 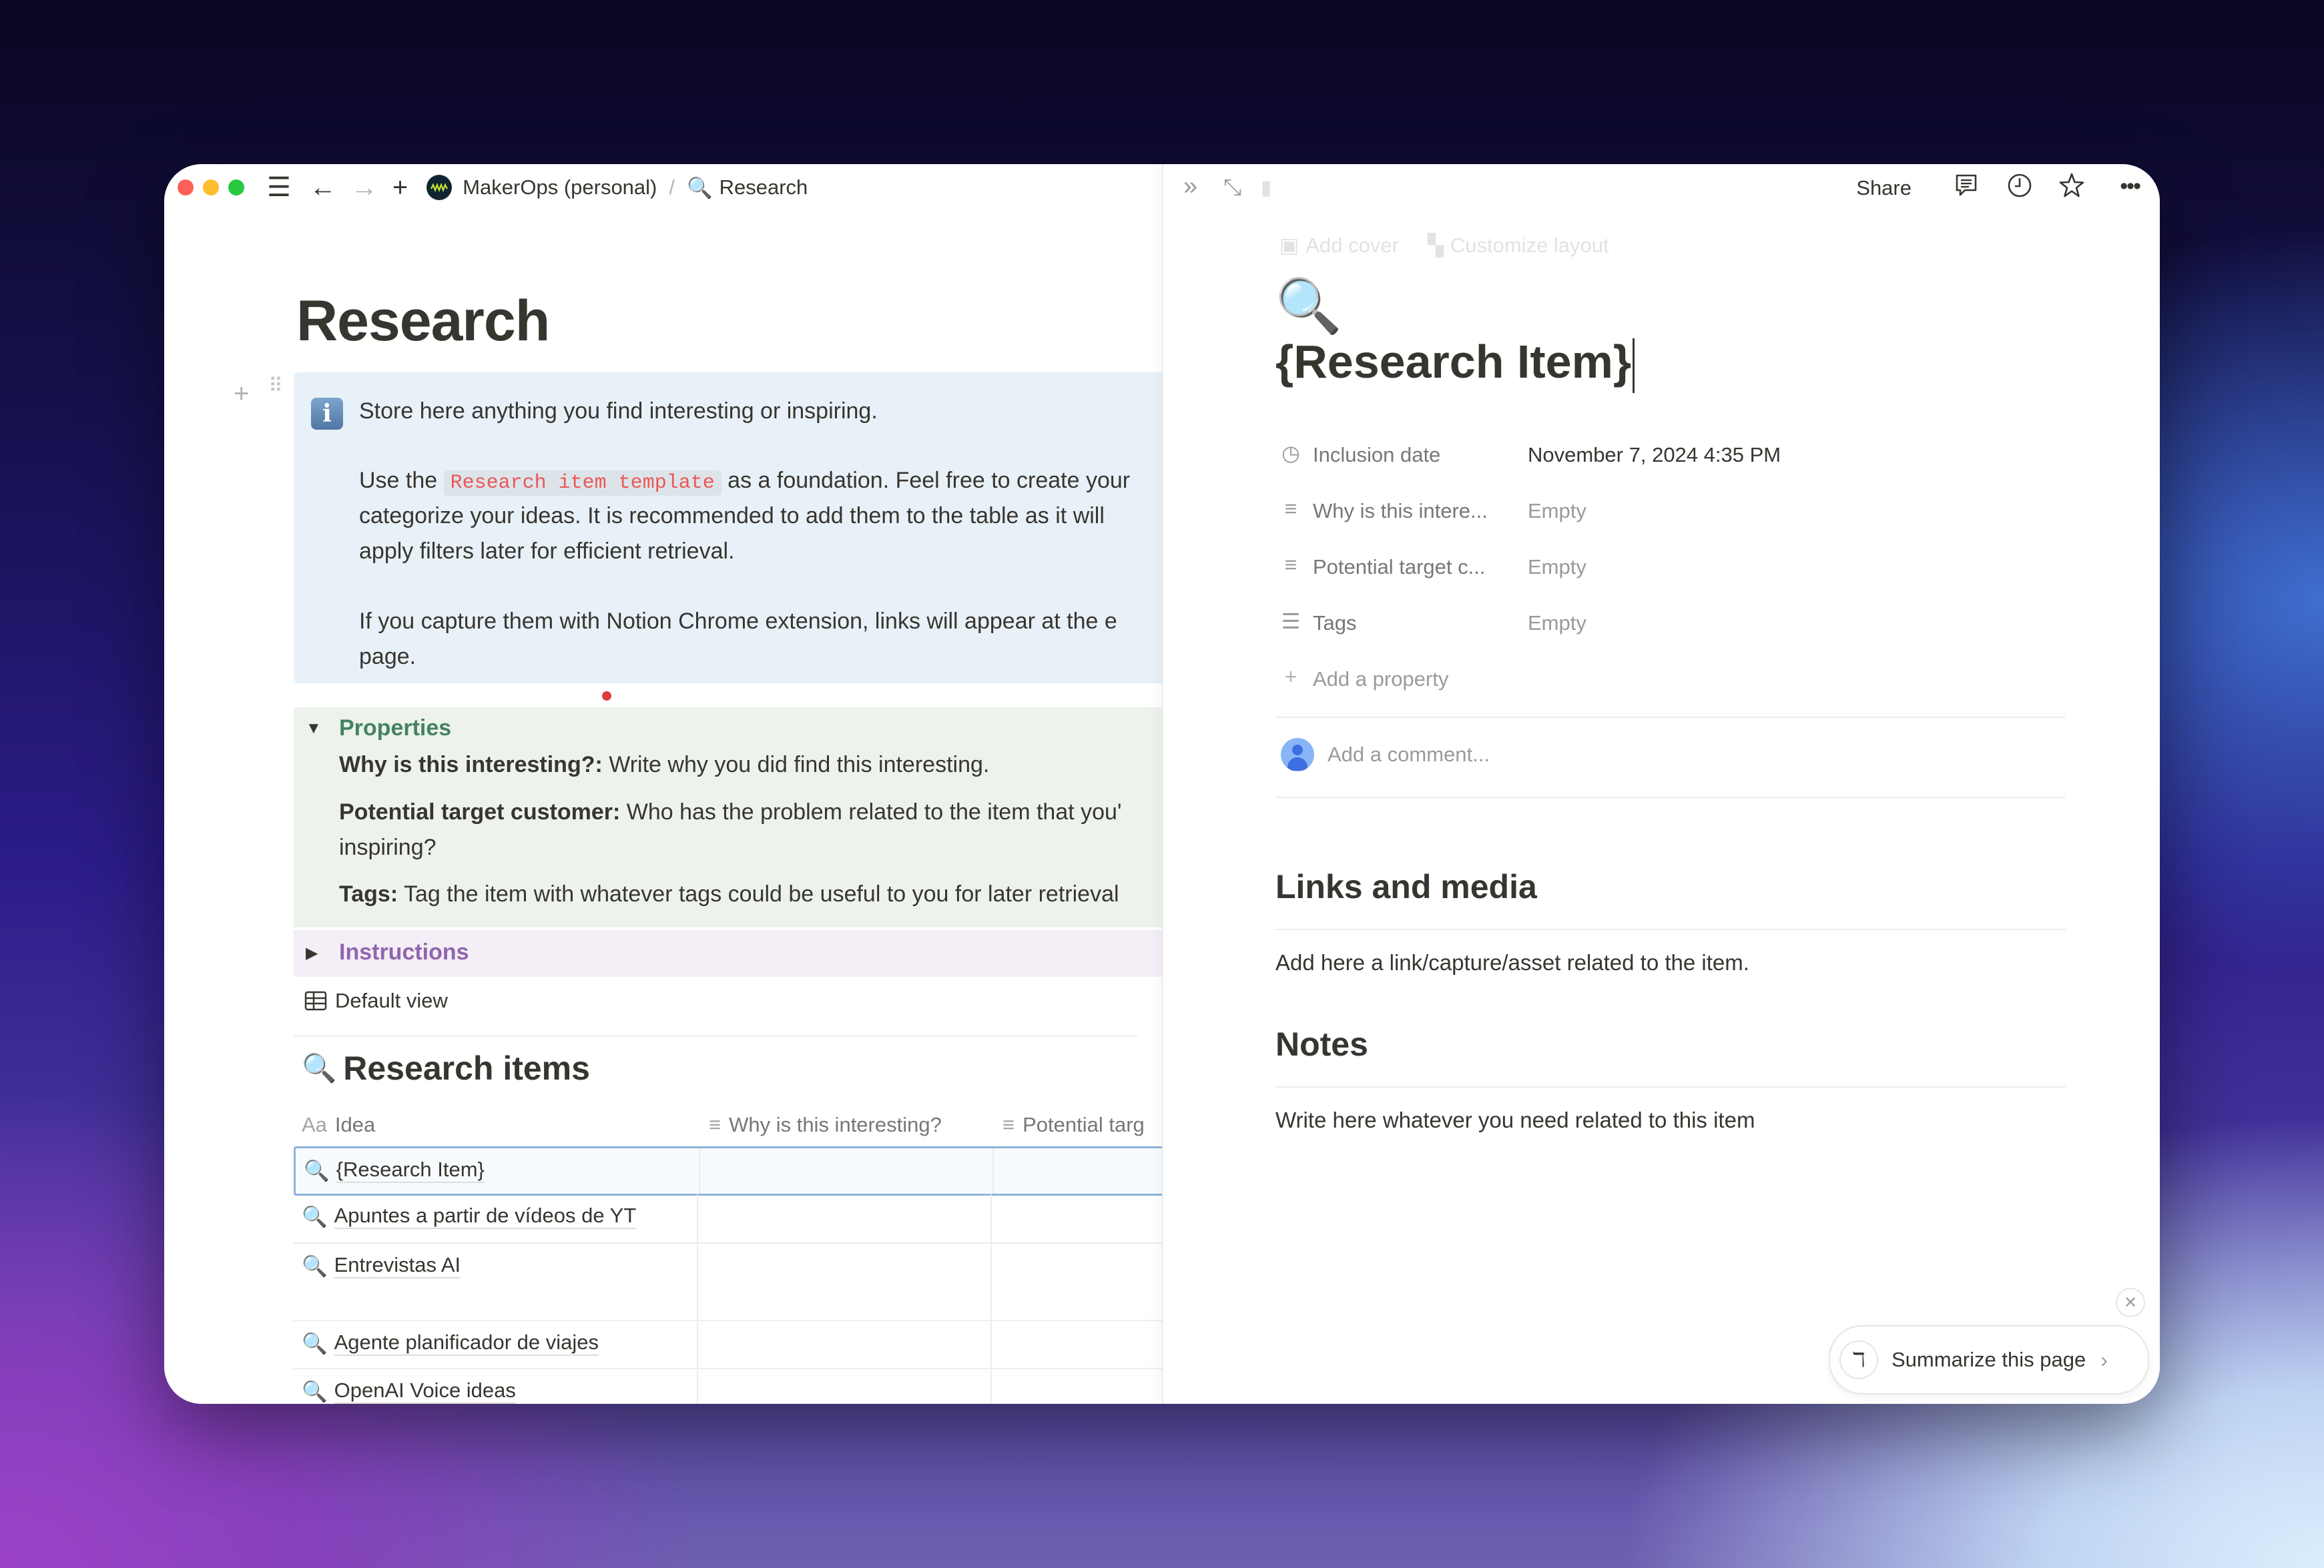 I want to click on column-header-idea: Aa Idea, so click(x=338, y=1125).